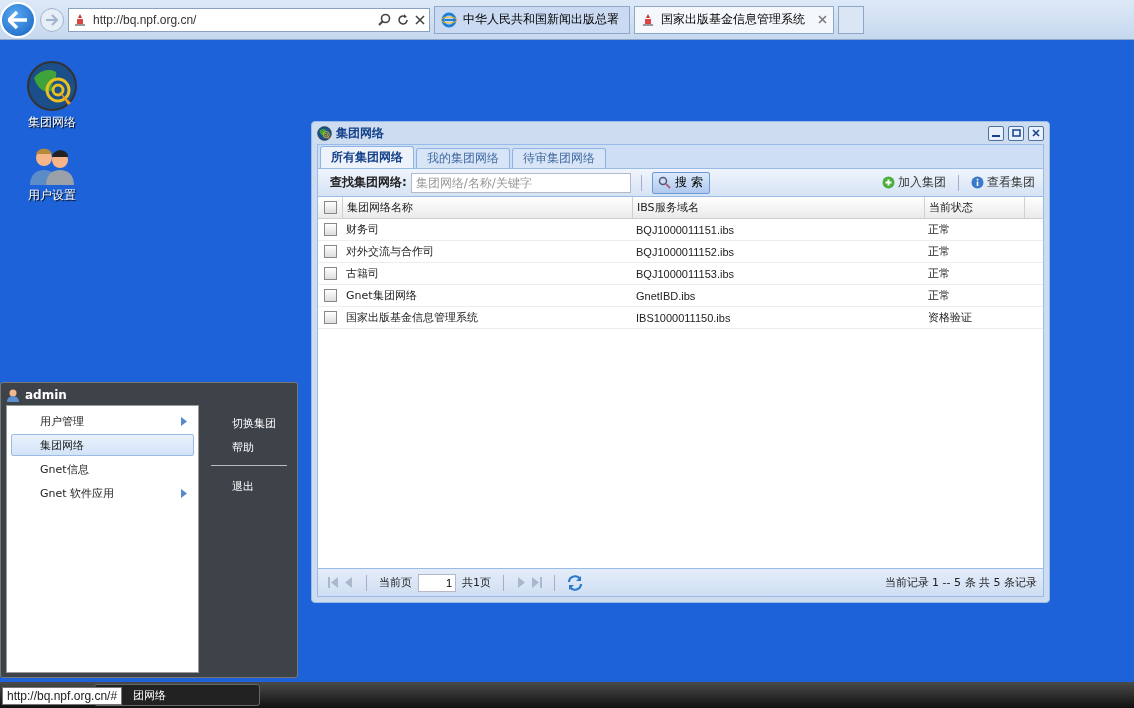 The height and width of the screenshot is (708, 1134). Describe the element at coordinates (249, 447) in the screenshot. I see `menu-link: 帮助` at that location.